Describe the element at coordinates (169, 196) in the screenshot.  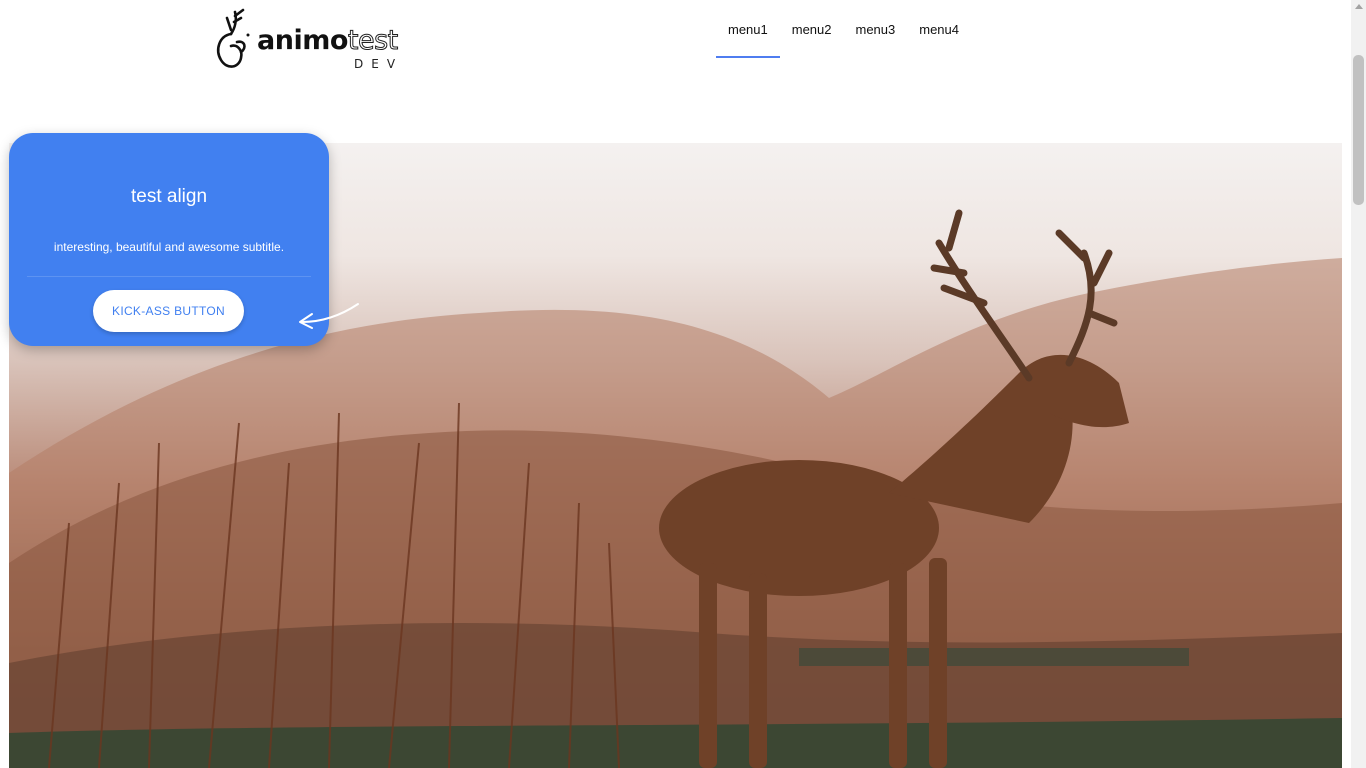
I see `card-title: test align` at that location.